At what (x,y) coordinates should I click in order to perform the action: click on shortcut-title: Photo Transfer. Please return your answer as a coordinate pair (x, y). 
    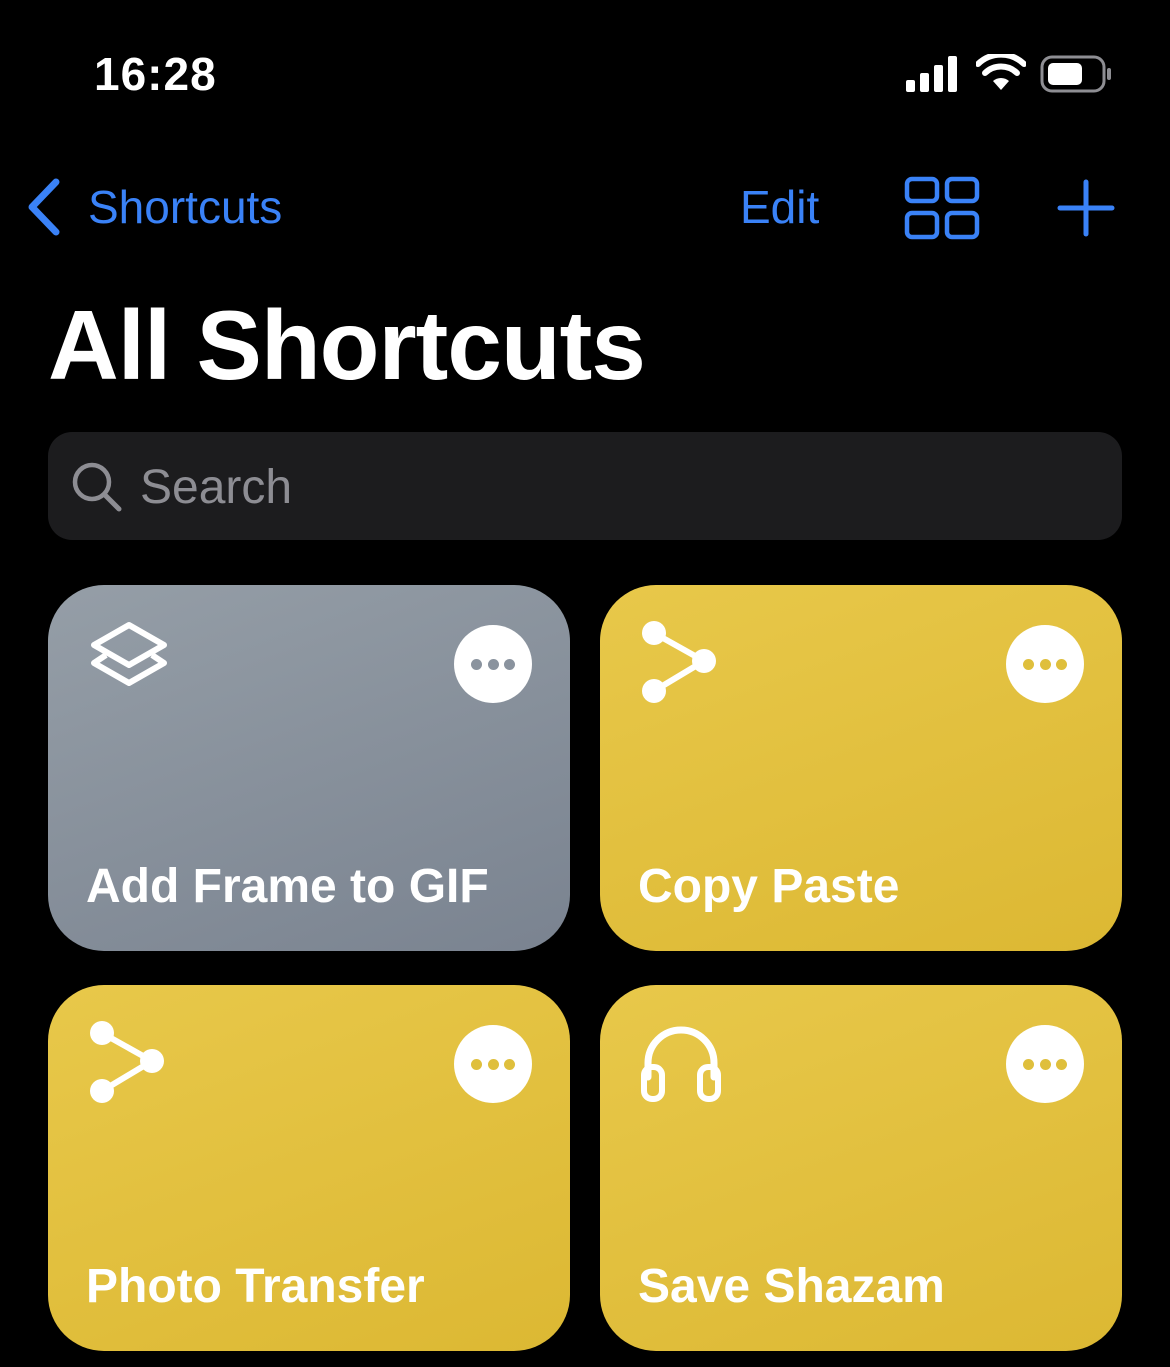
    Looking at the image, I should click on (255, 1286).